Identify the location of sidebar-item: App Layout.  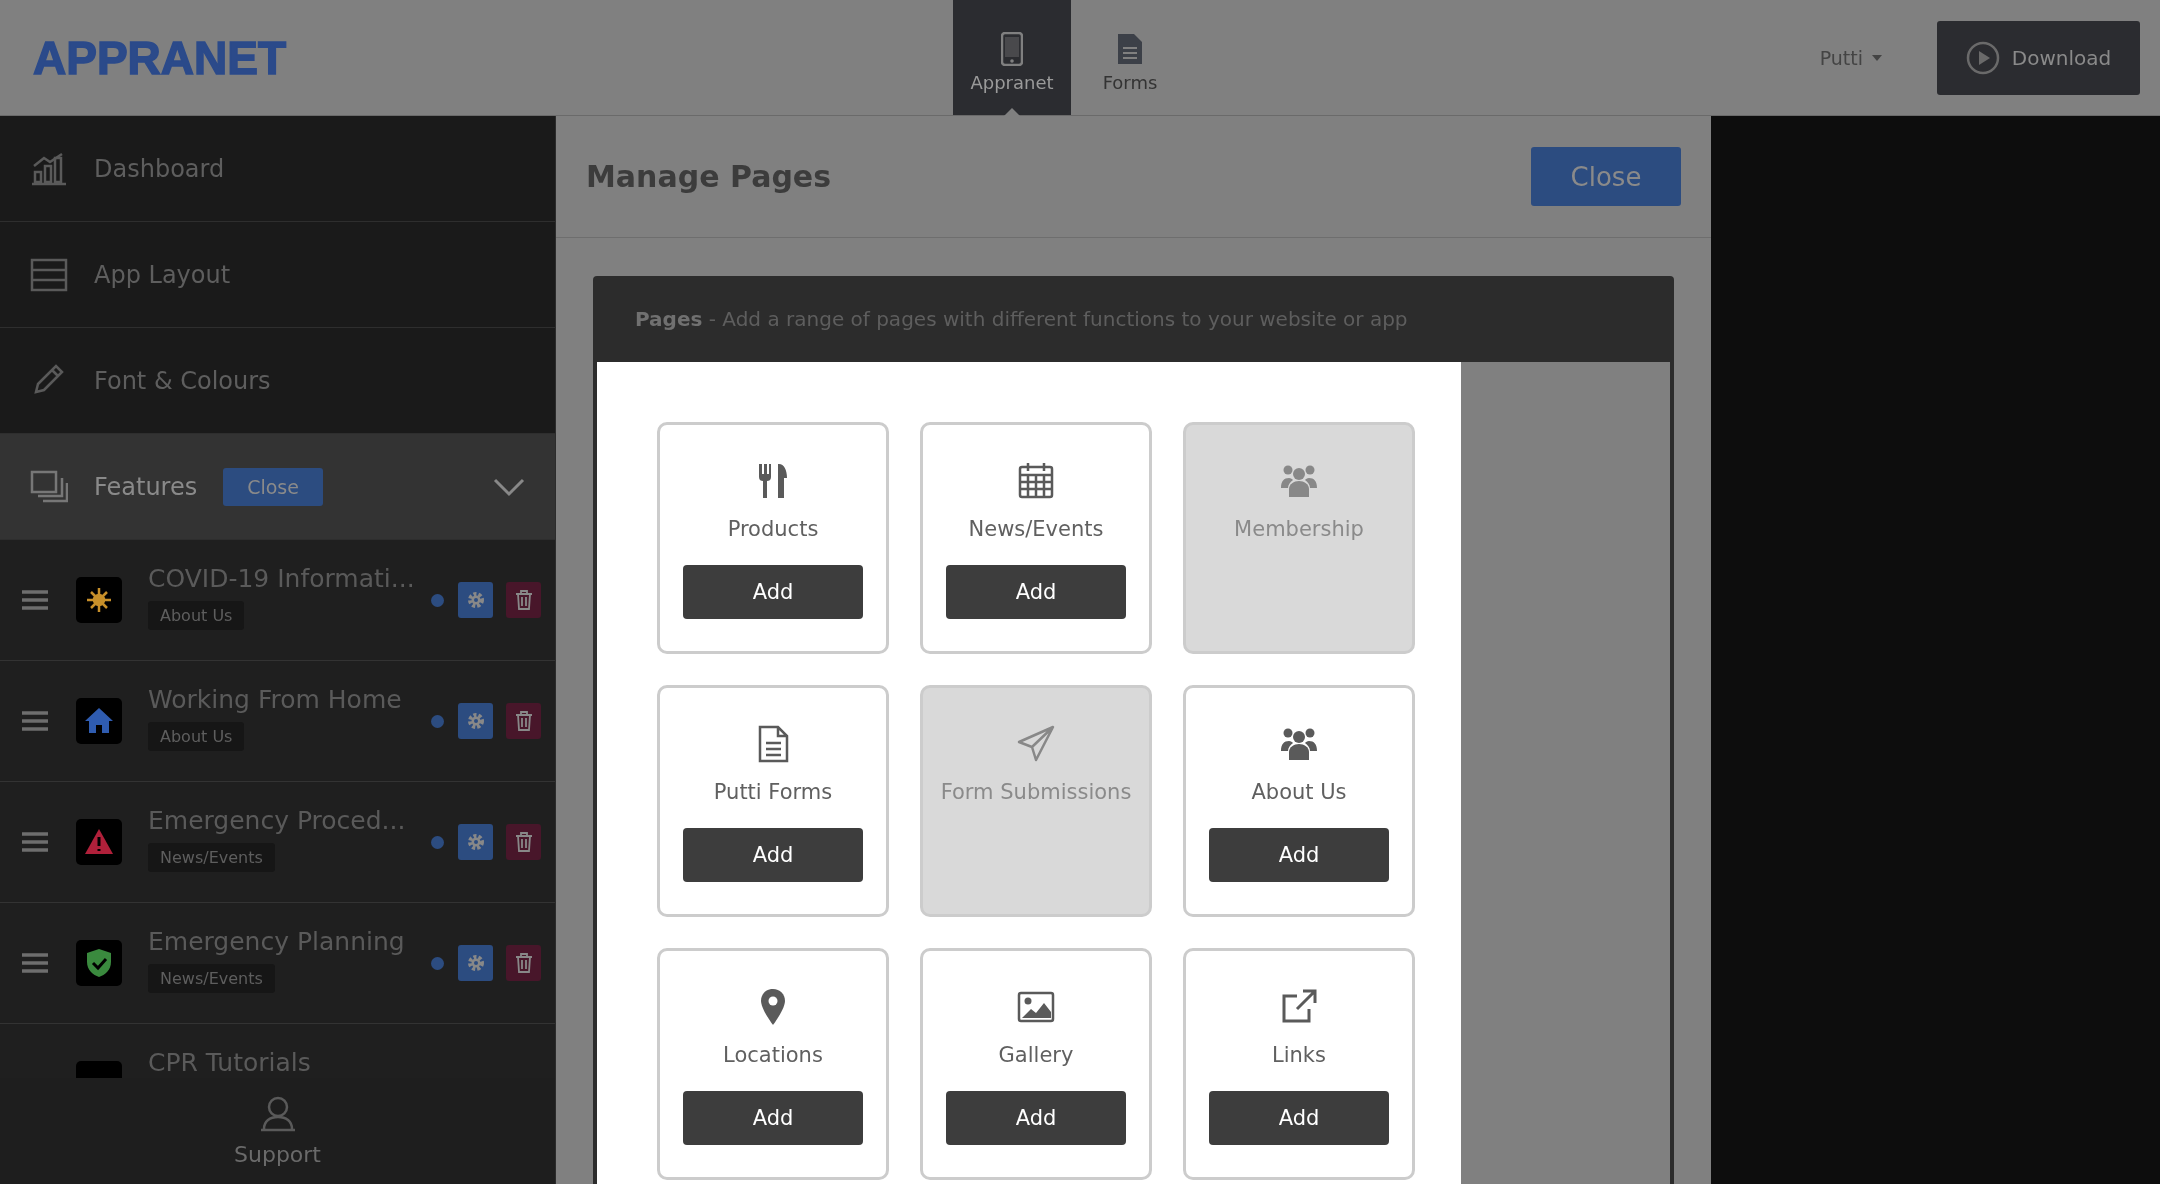
(277, 275).